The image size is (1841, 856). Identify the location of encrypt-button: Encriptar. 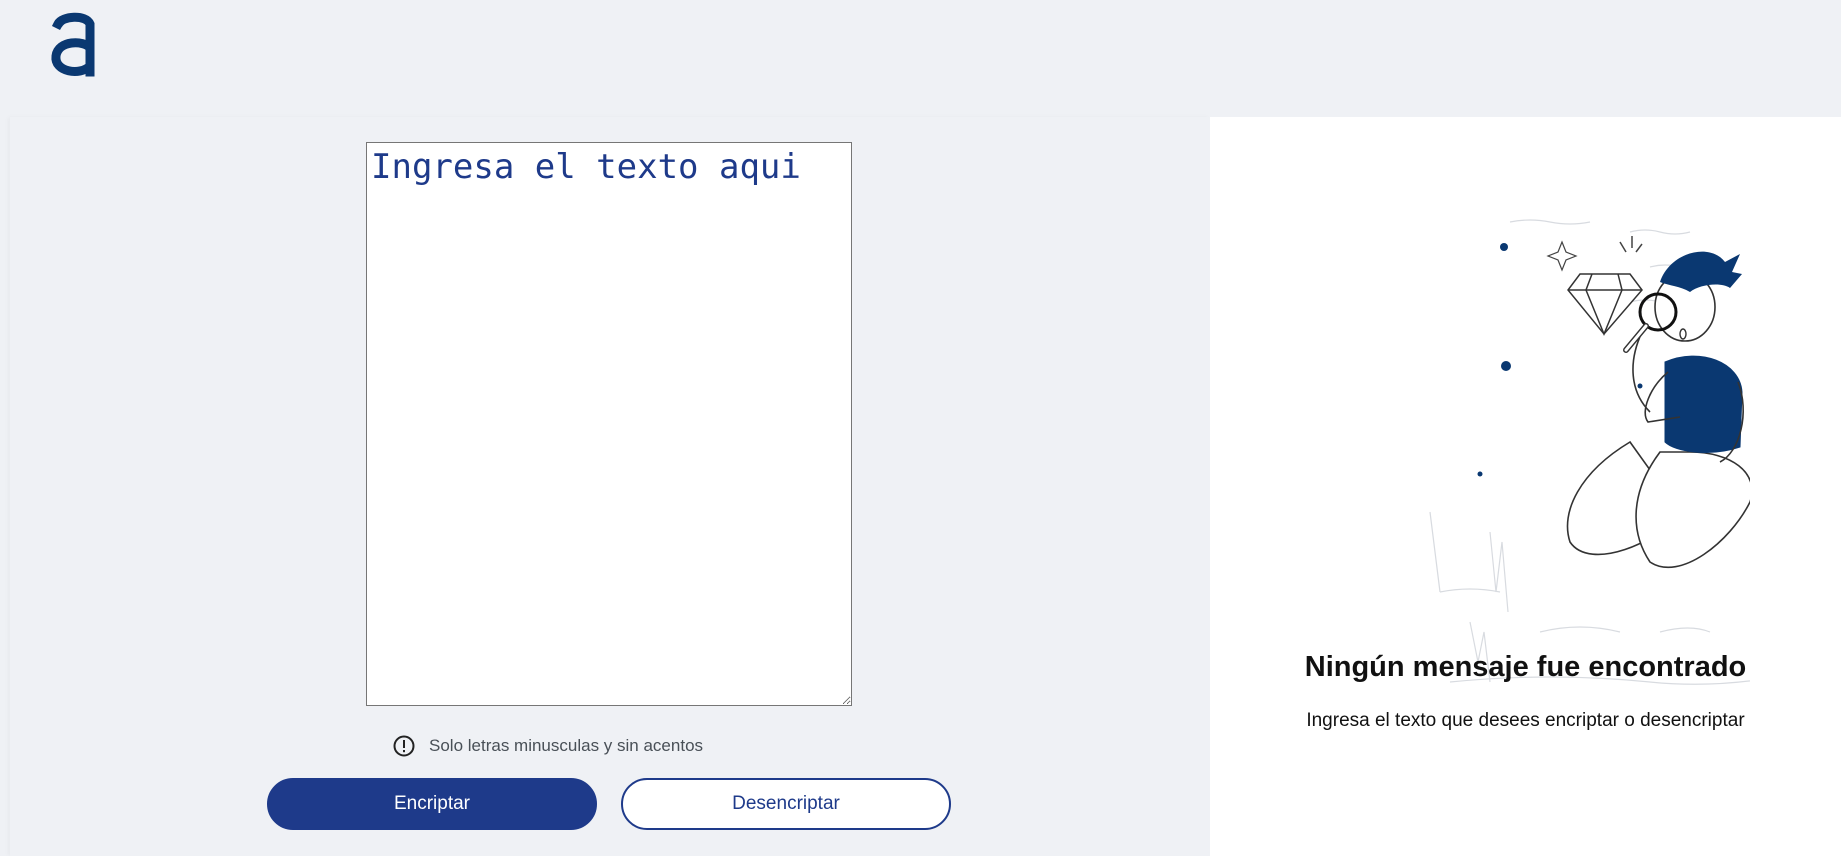
(432, 804).